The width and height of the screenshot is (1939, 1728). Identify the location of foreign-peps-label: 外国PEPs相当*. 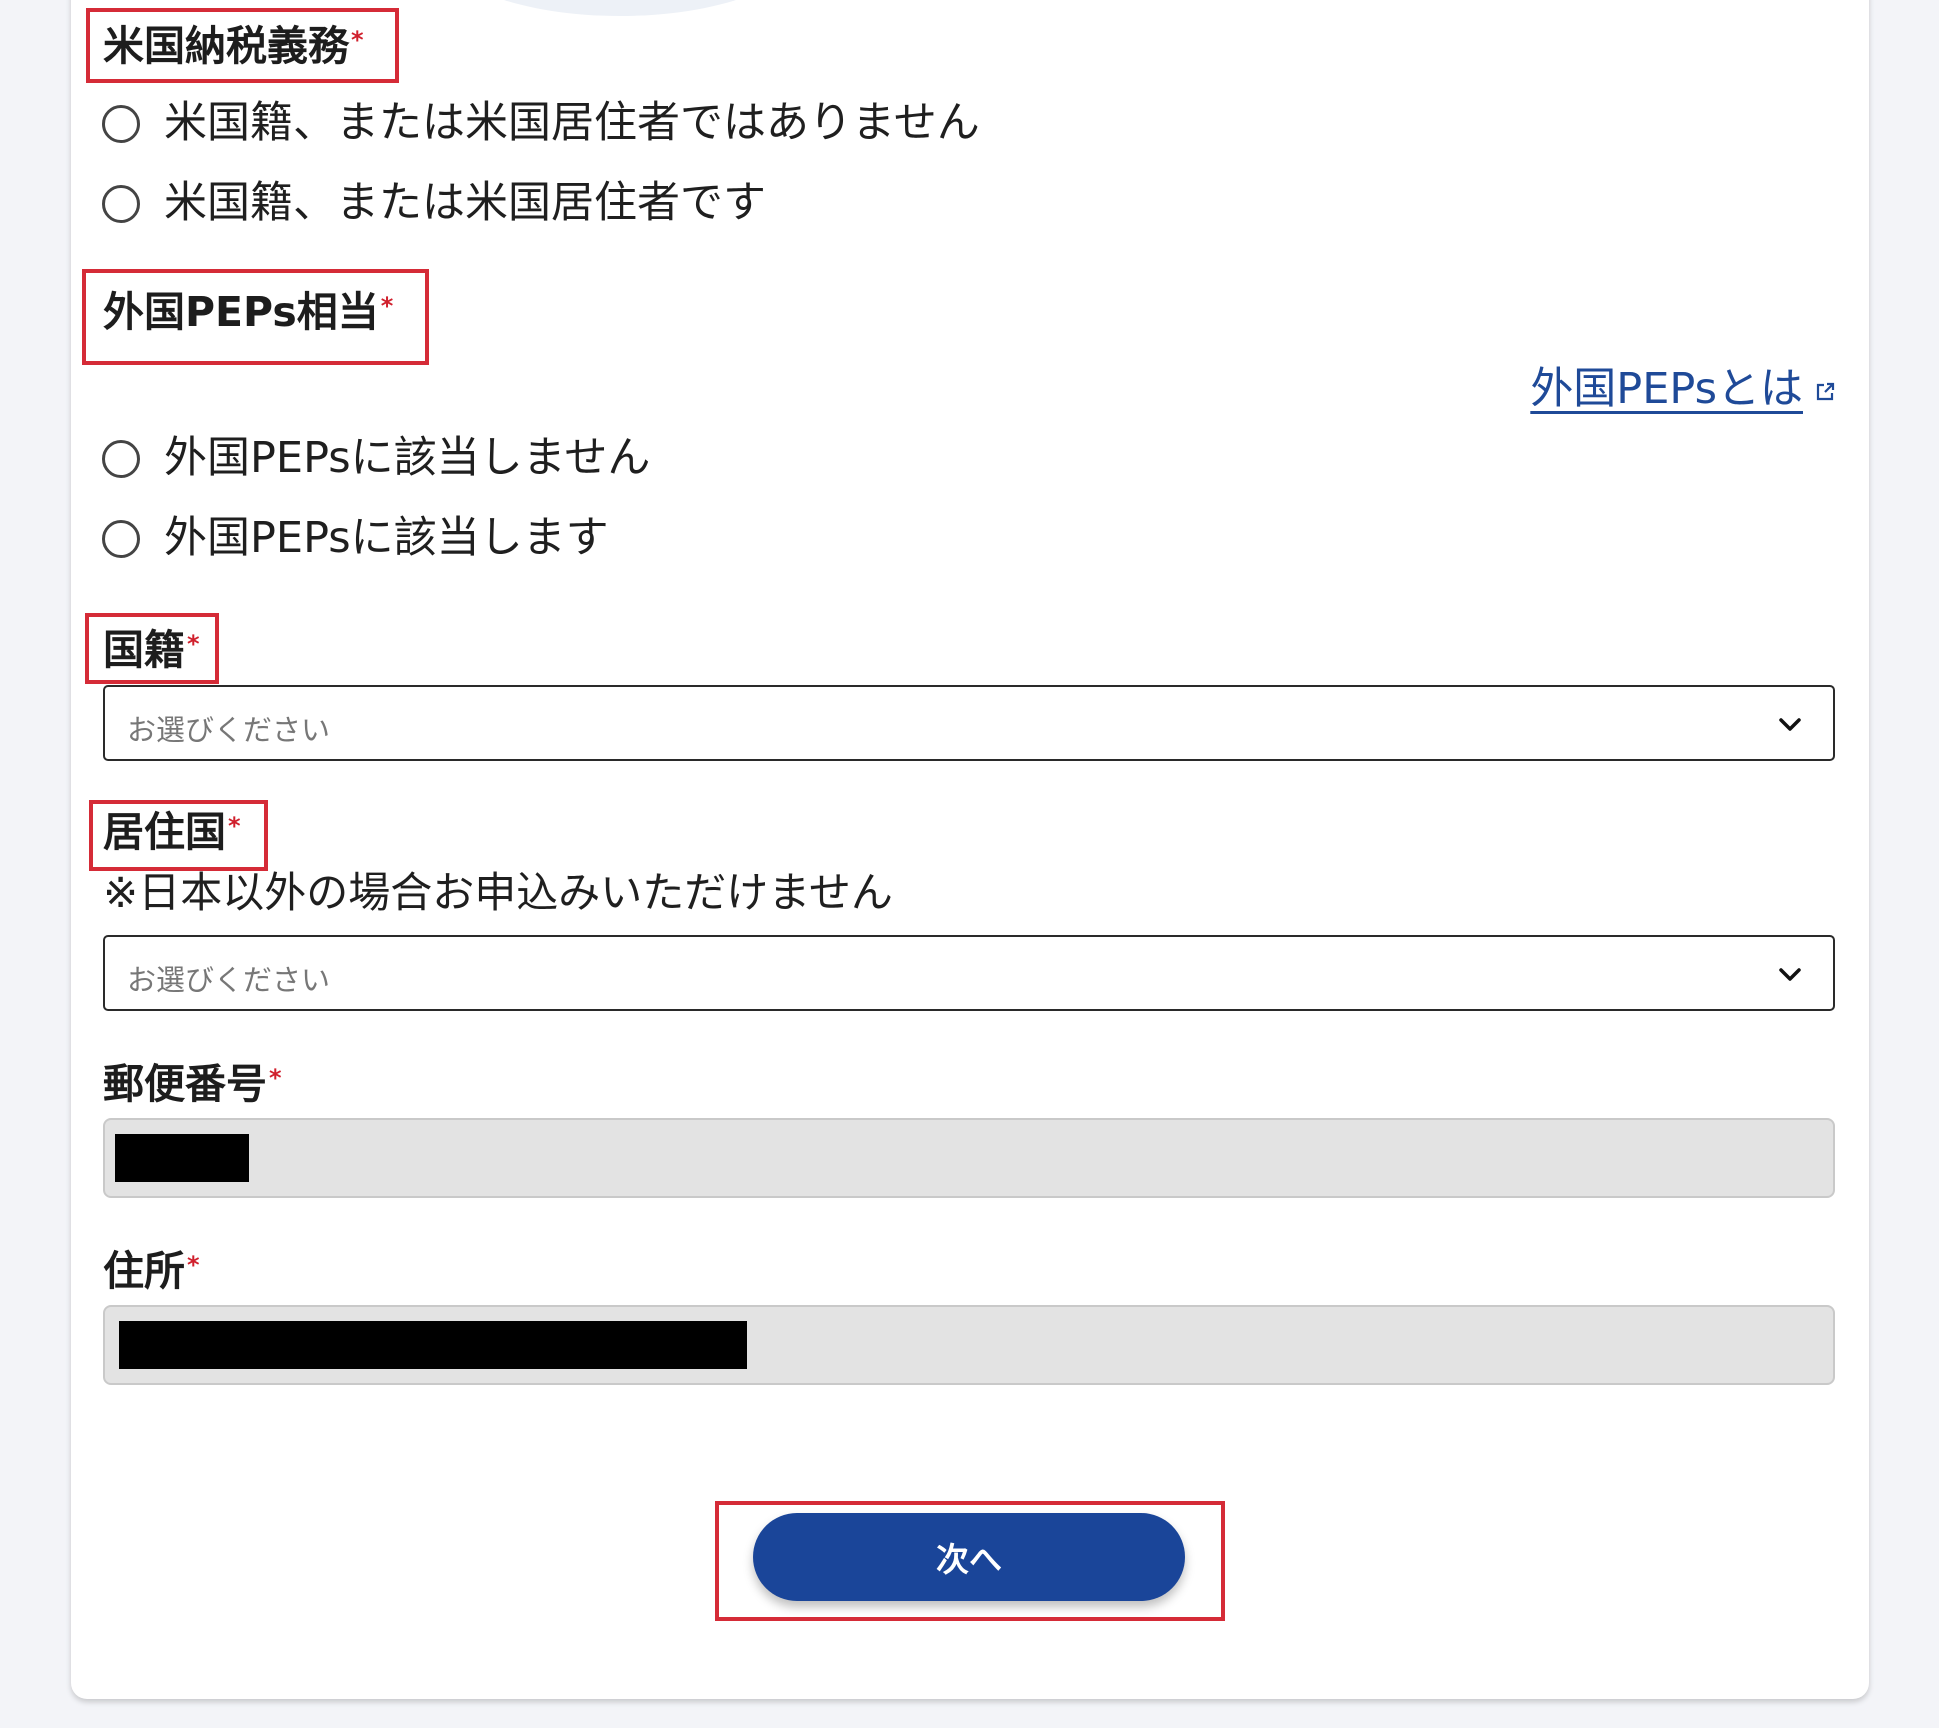
(248, 312).